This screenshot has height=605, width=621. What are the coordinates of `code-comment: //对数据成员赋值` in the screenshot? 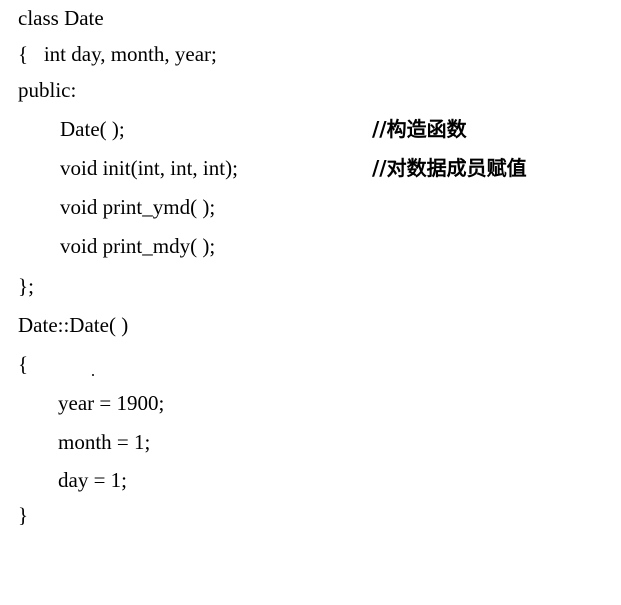 It's located at (449, 168).